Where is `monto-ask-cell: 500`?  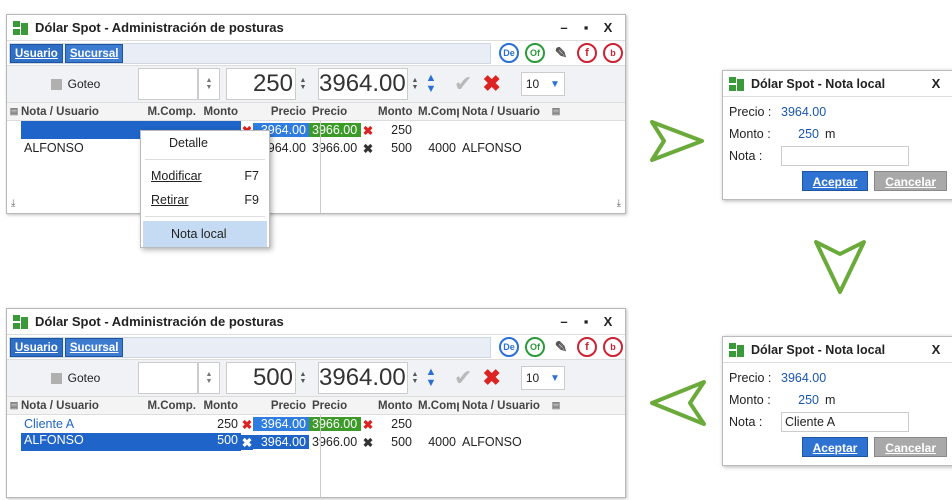
monto-ask-cell: 500 is located at coordinates (401, 148).